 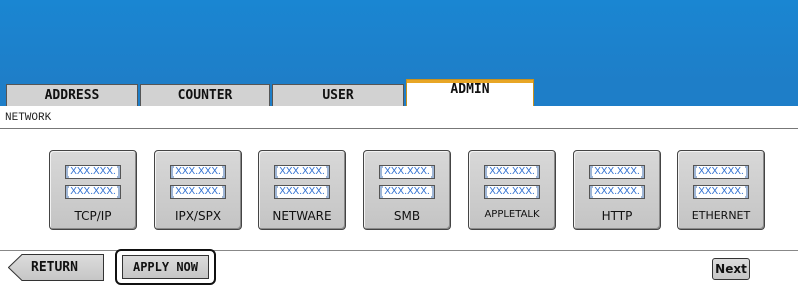 What do you see at coordinates (470, 93) in the screenshot?
I see `tab-admin: ADMIN` at bounding box center [470, 93].